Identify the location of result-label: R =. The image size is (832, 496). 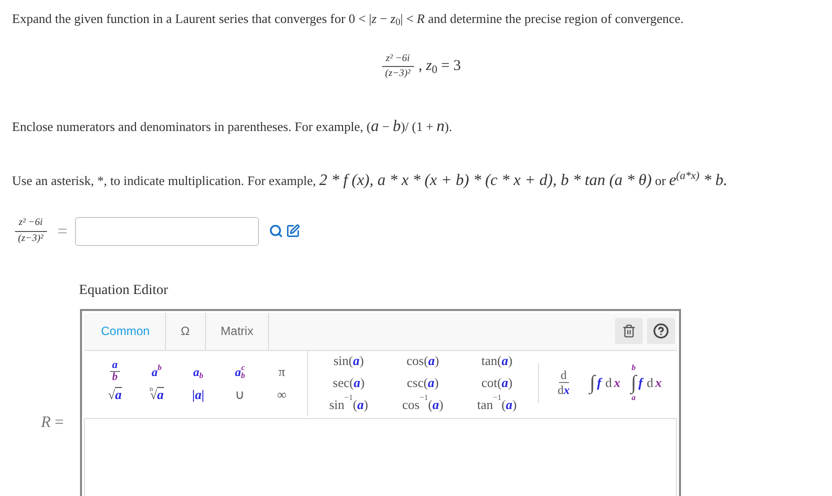
(52, 423).